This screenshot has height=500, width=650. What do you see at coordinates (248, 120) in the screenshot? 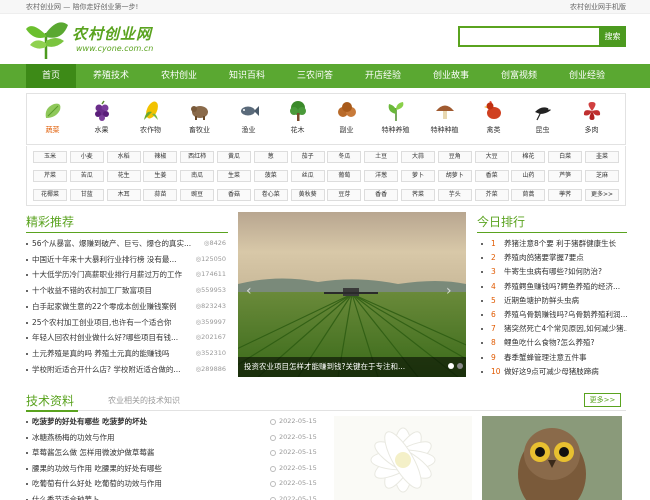
I see `category-fishery: 渔业` at bounding box center [248, 120].